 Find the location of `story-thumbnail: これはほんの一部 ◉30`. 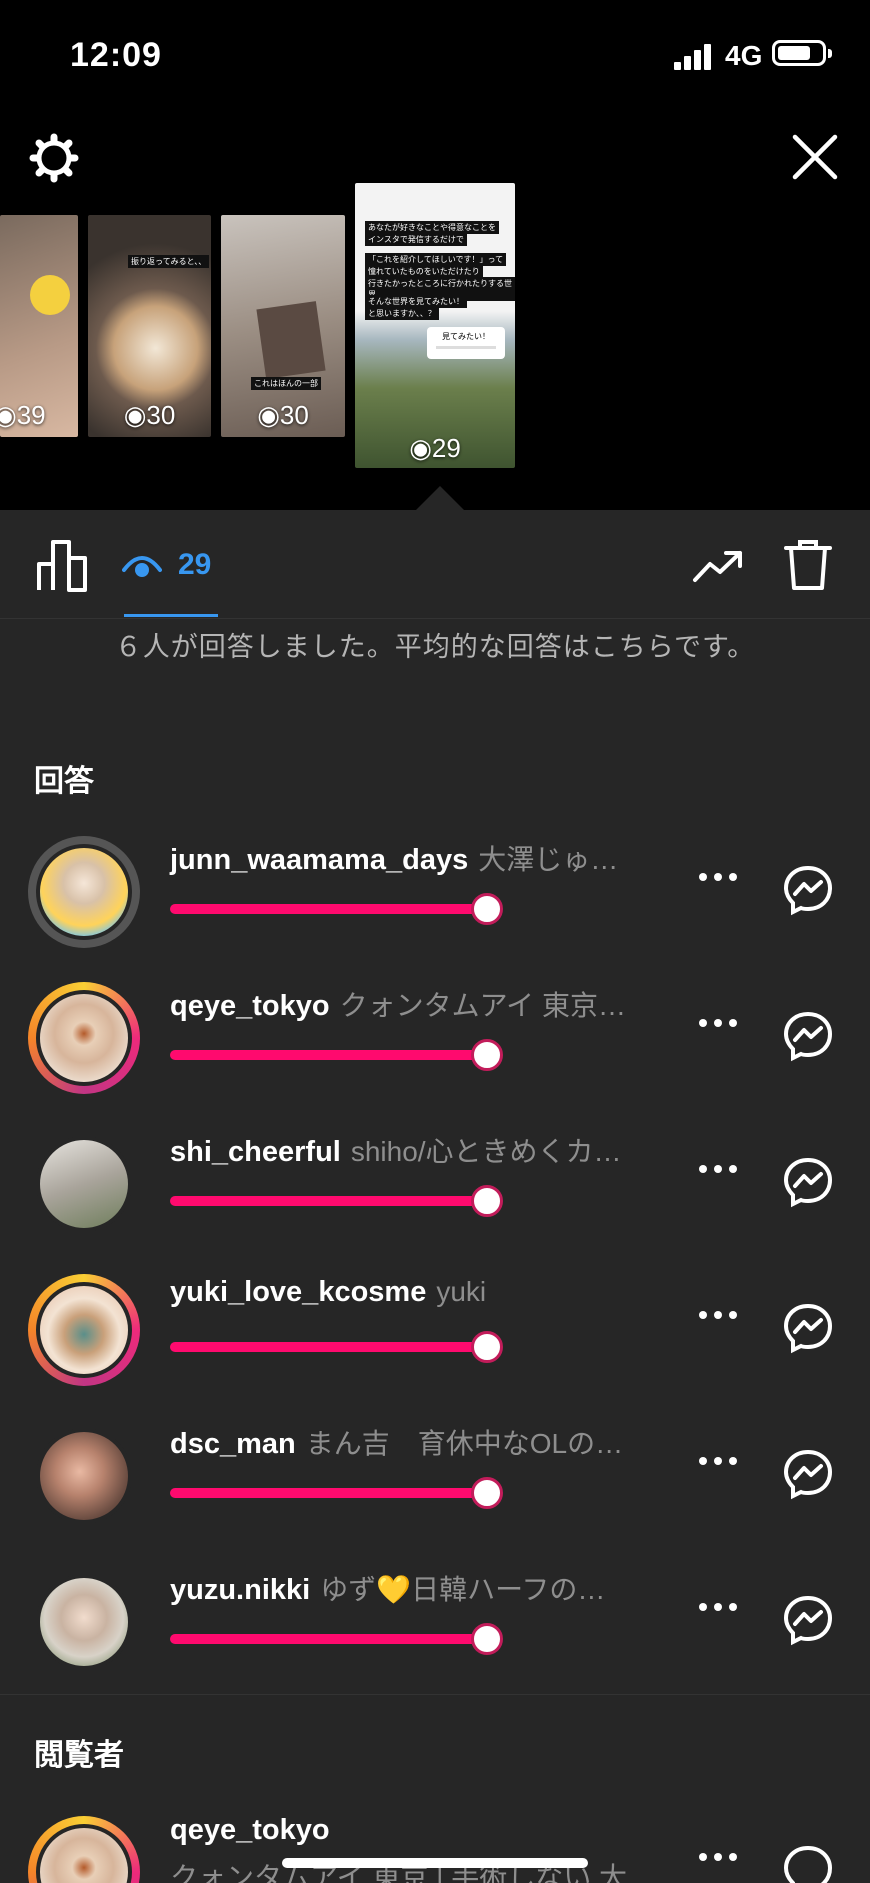

story-thumbnail: これはほんの一部 ◉30 is located at coordinates (283, 326).